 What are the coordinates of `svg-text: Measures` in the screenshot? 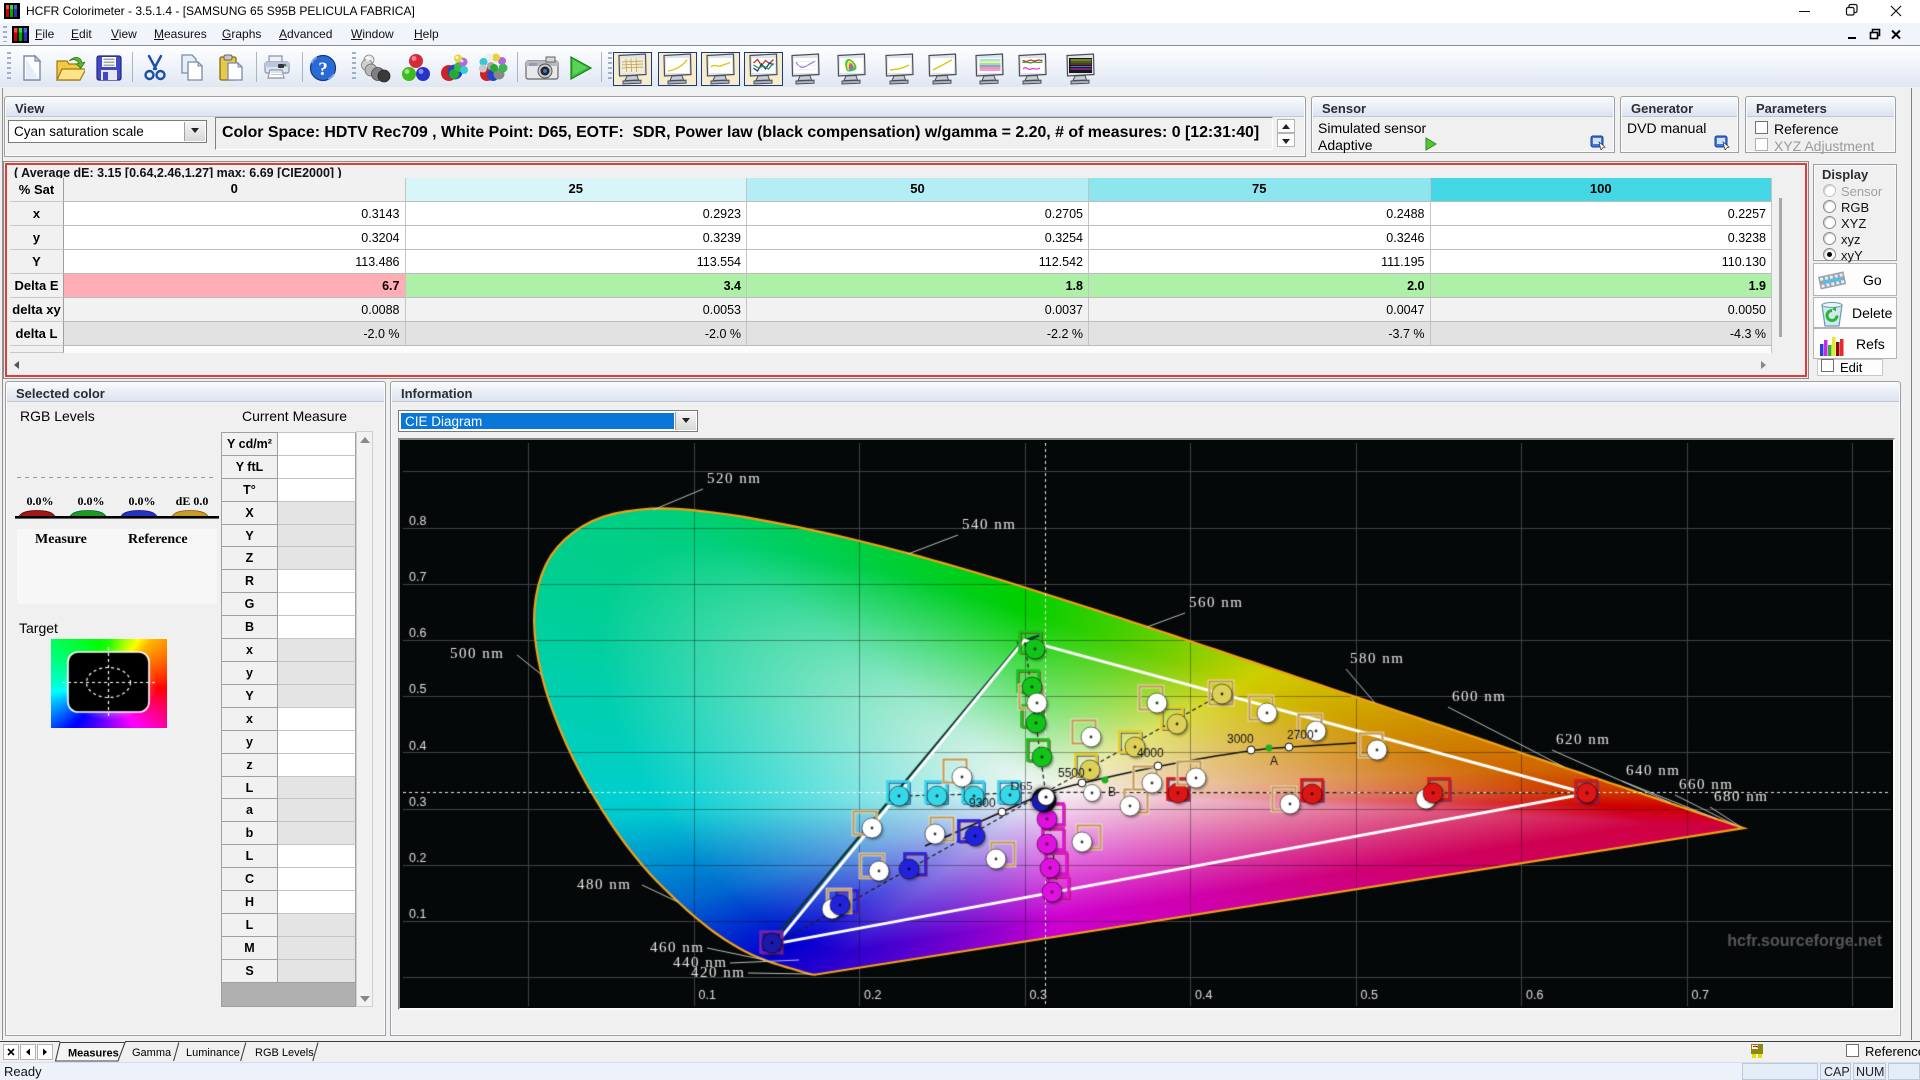 It's located at (93, 1054).